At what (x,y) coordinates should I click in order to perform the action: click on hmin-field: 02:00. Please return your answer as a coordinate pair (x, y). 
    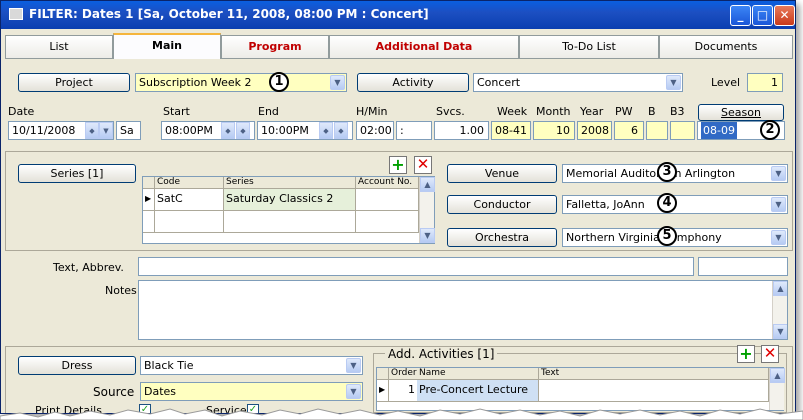
    Looking at the image, I should click on (375, 130).